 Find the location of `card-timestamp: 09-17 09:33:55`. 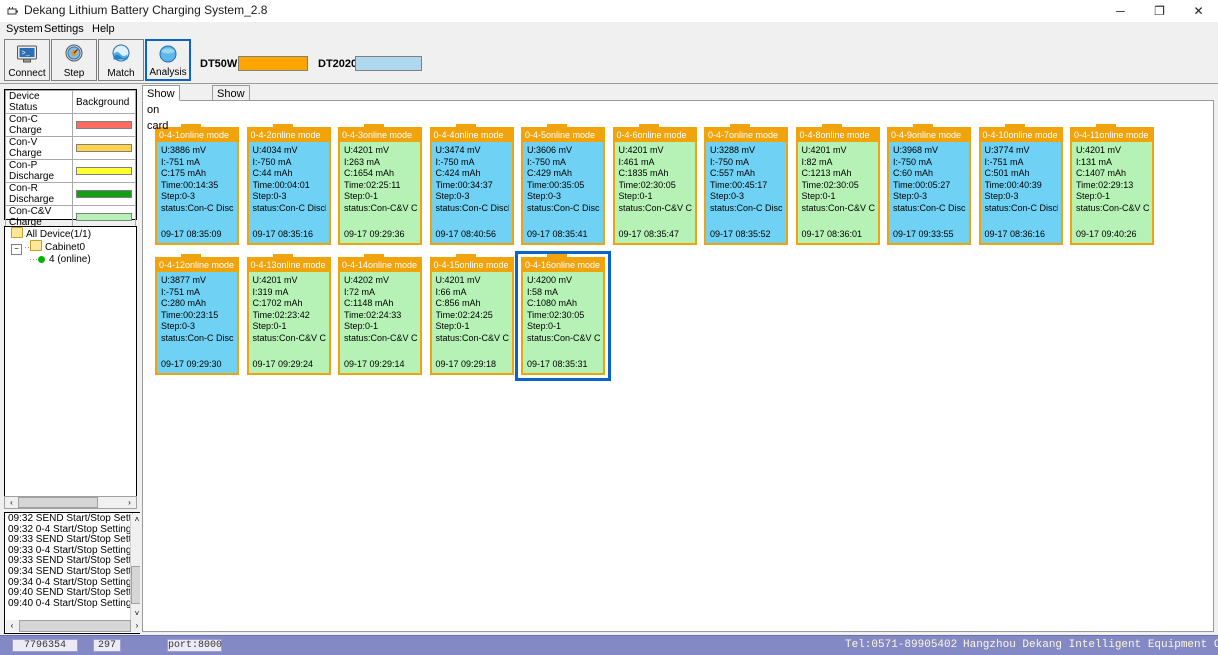

card-timestamp: 09-17 09:33:55 is located at coordinates (923, 234).